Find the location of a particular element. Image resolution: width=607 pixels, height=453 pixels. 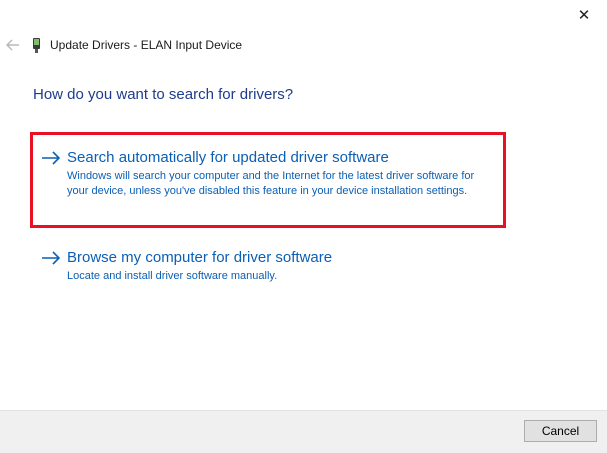

option-title: Browse my computer for driver software is located at coordinates (200, 257).